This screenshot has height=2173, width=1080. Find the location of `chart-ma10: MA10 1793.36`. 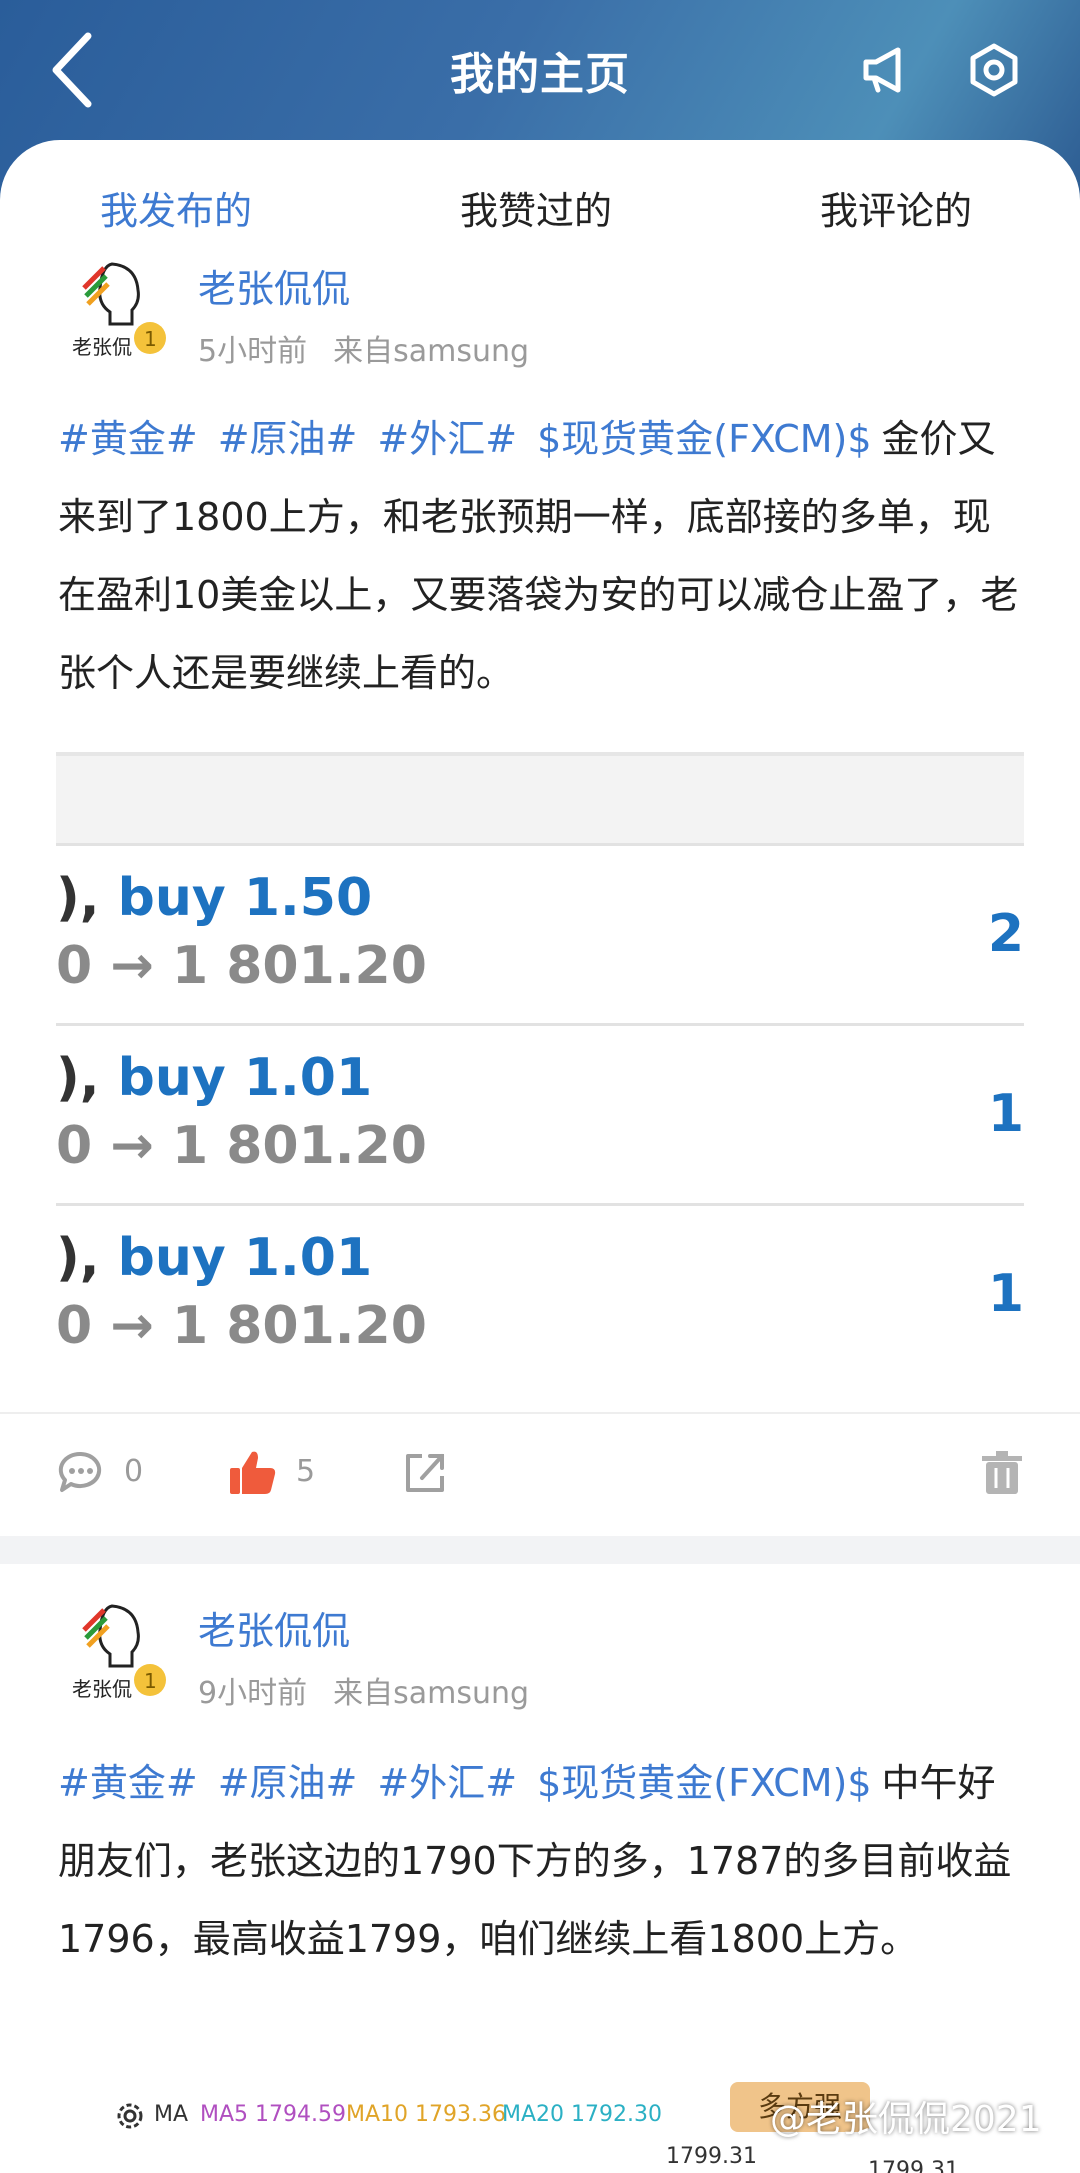

chart-ma10: MA10 1793.36 is located at coordinates (426, 2114).